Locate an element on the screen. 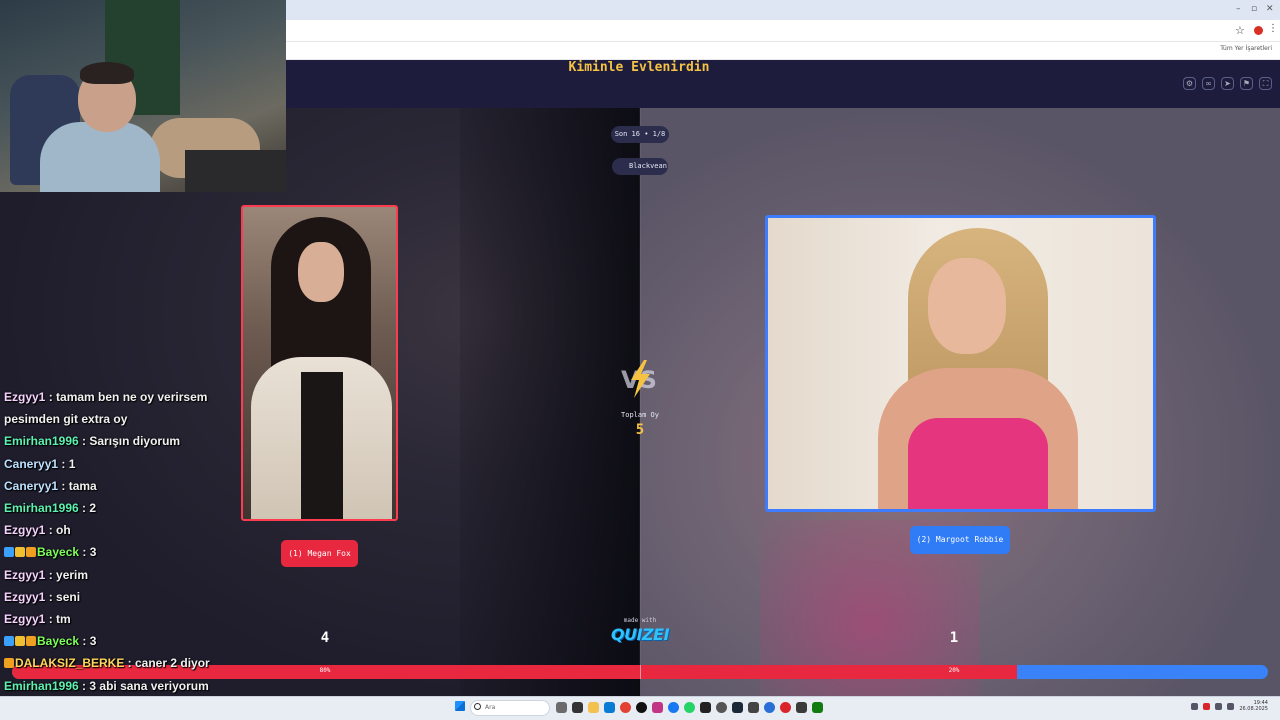  vote-count-right: 1 is located at coordinates (954, 638).